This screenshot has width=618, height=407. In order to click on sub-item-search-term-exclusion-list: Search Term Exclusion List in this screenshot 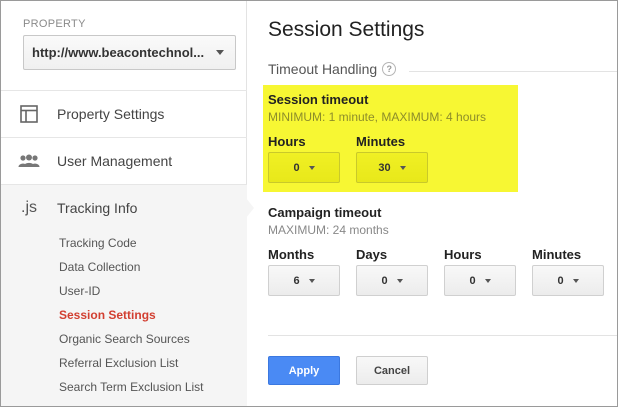, I will do `click(131, 387)`.